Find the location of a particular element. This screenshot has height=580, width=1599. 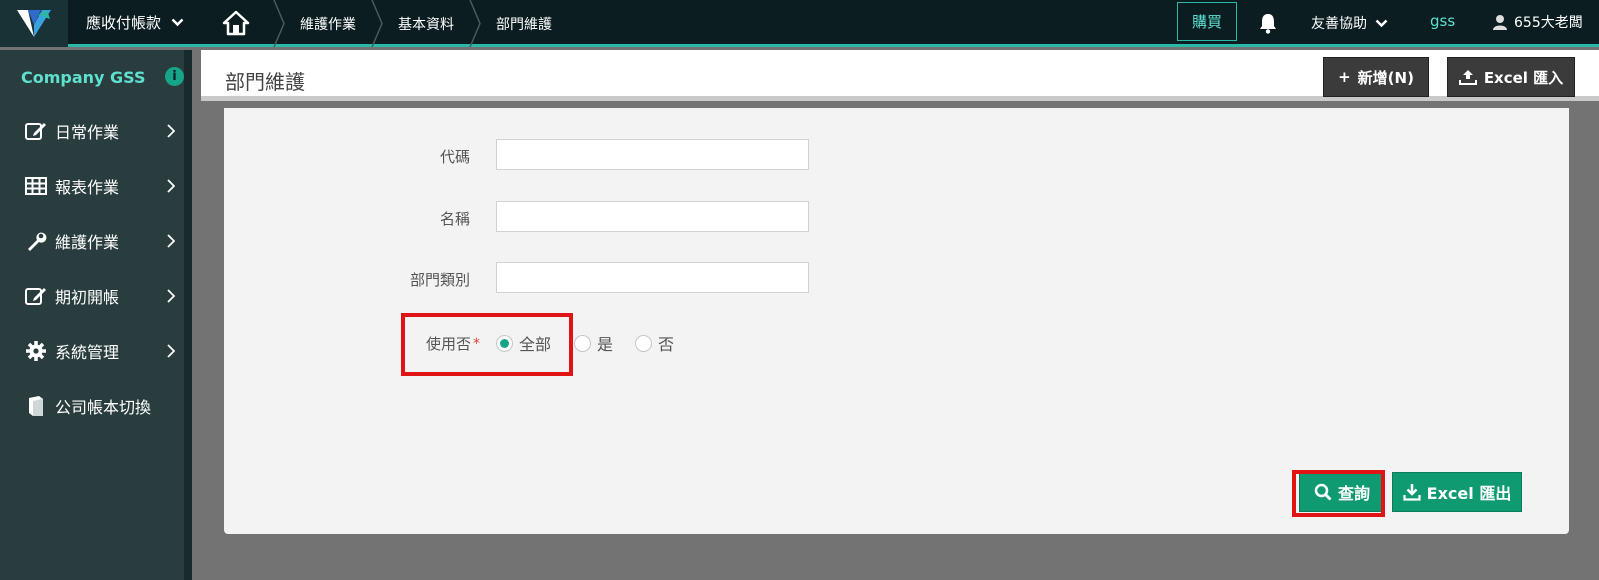

app-switcher-menu: 應收付帳款 is located at coordinates (135, 22).